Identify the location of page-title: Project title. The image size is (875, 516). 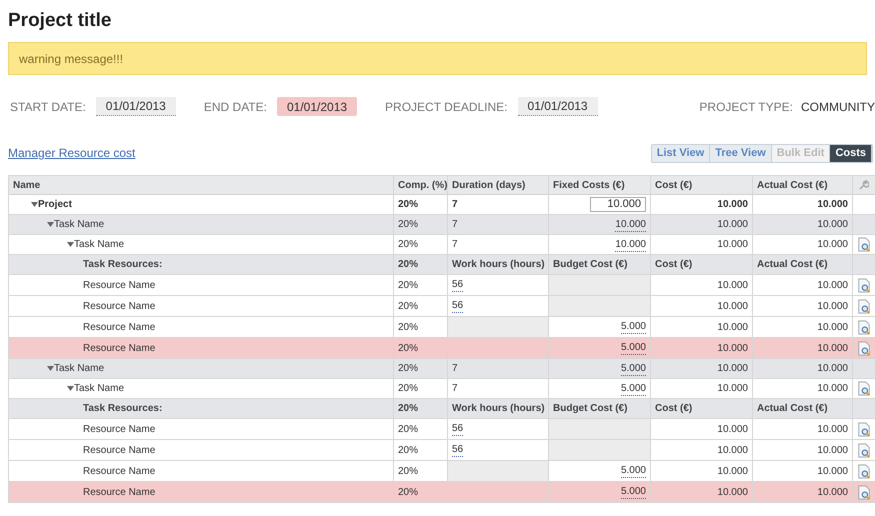
(59, 21).